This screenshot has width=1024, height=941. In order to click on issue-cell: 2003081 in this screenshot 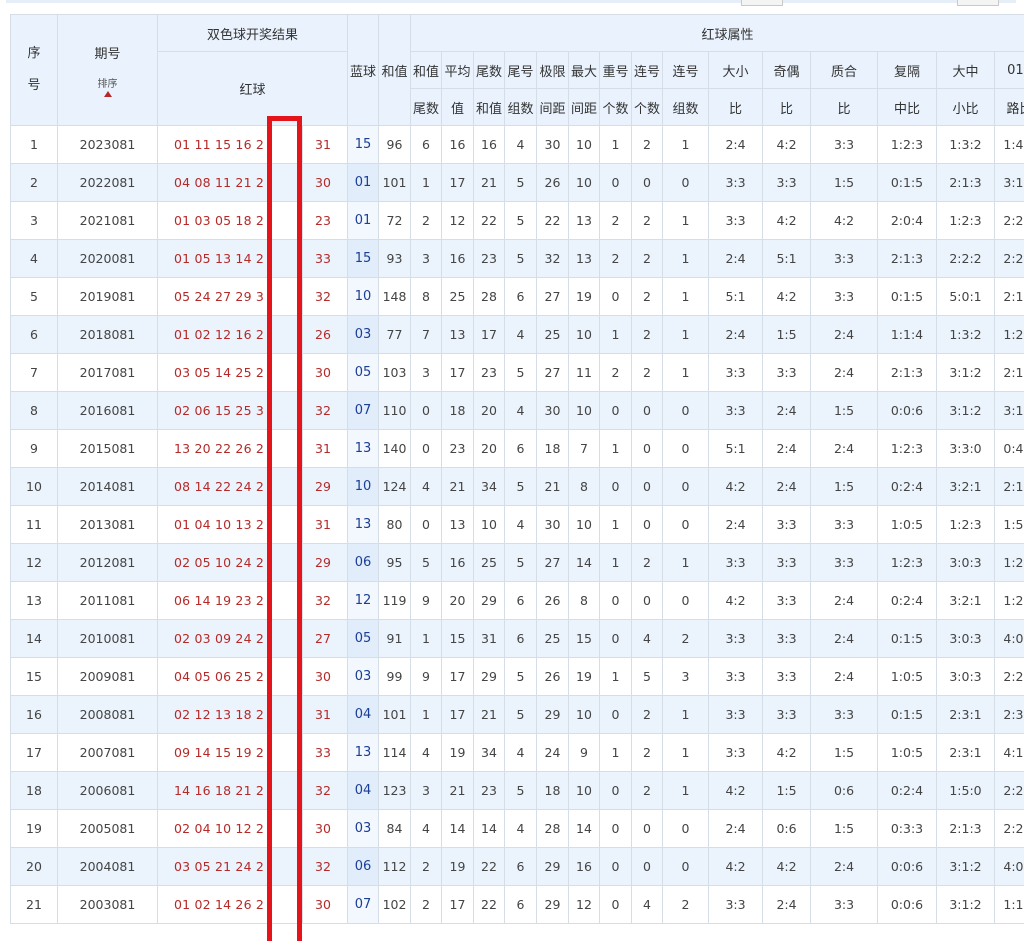, I will do `click(108, 905)`.